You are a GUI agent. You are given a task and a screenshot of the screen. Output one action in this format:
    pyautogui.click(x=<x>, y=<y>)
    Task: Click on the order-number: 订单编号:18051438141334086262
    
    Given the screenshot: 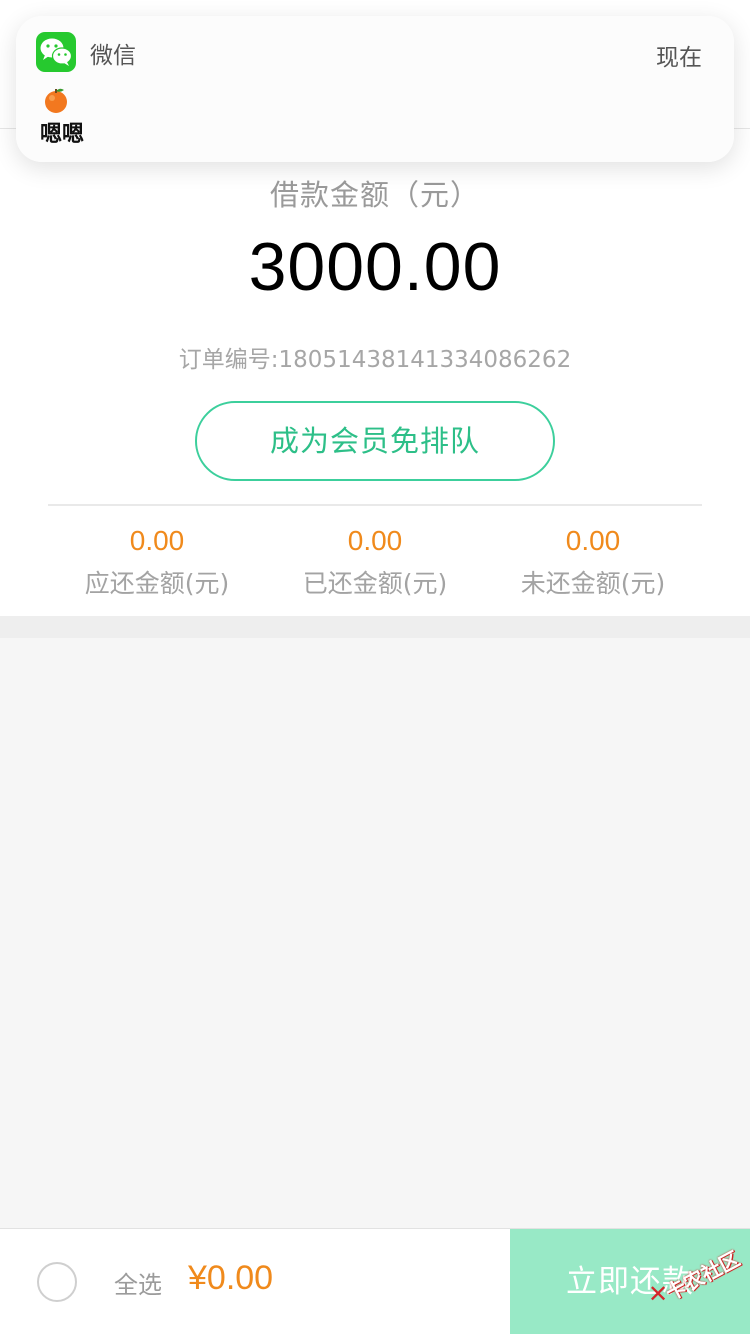 What is the action you would take?
    pyautogui.click(x=375, y=360)
    